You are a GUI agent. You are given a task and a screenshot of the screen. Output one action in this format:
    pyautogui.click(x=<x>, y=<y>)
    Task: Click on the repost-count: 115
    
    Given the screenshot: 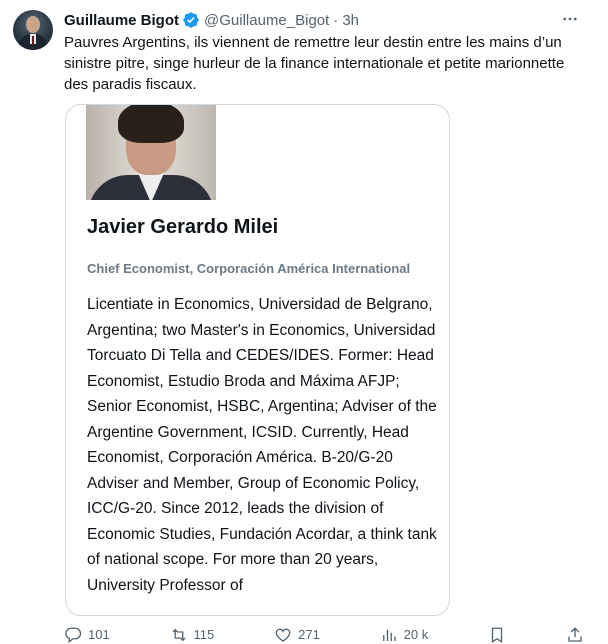 What is the action you would take?
    pyautogui.click(x=204, y=634)
    